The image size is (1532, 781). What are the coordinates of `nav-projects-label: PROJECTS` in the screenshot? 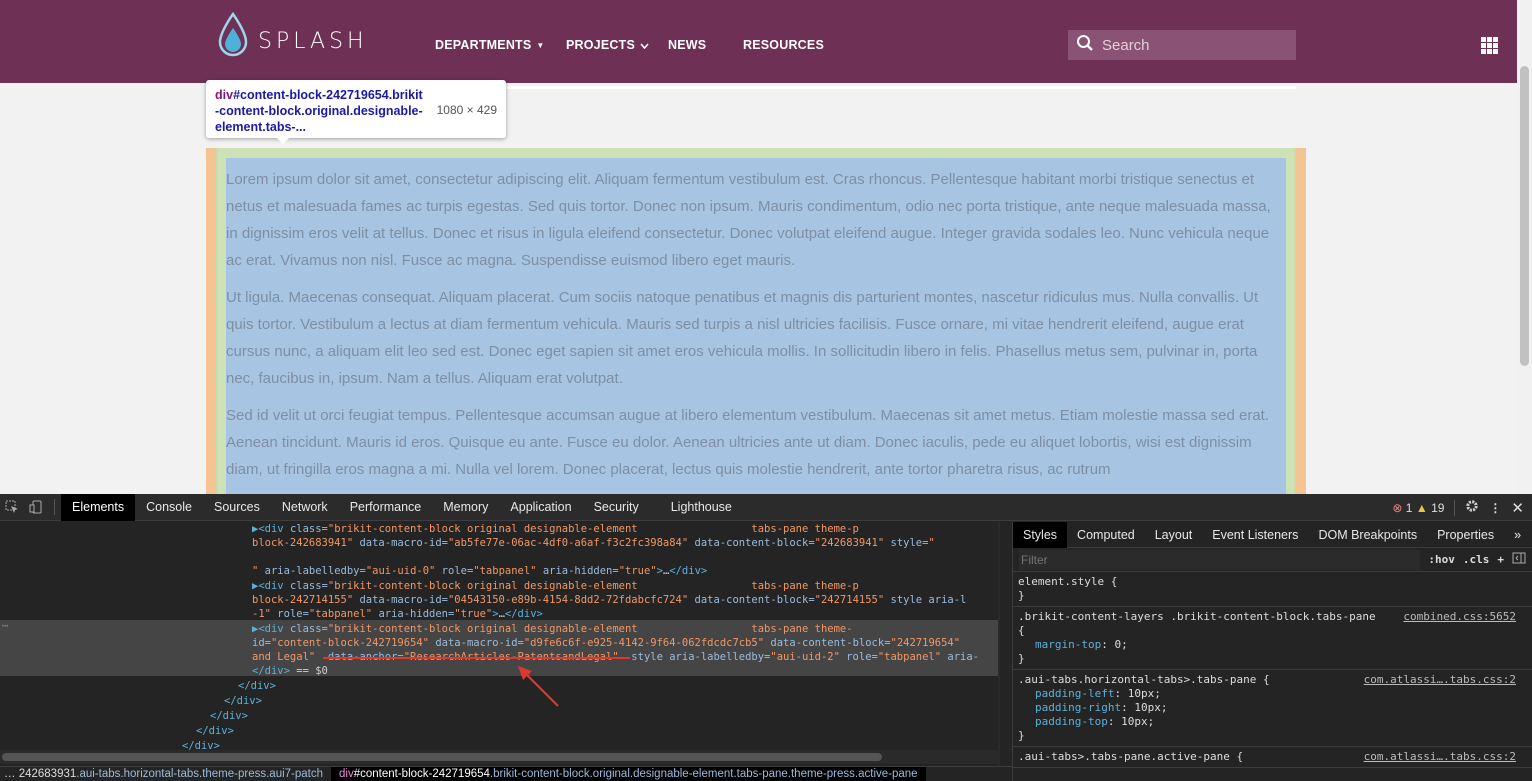 It's located at (600, 45).